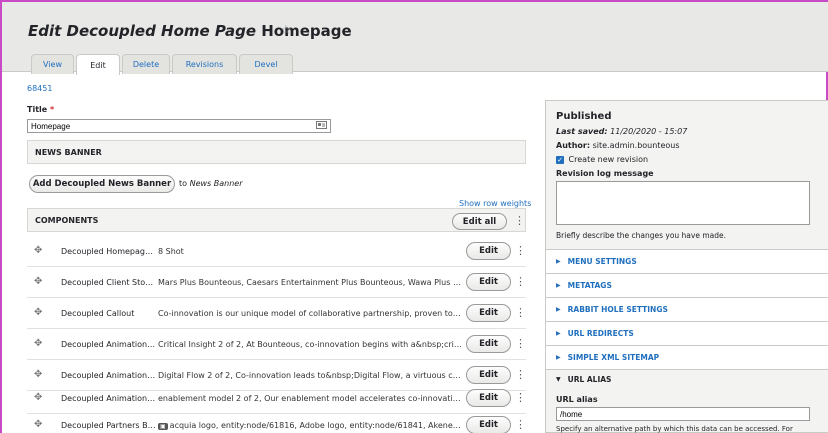 Image resolution: width=828 pixels, height=433 pixels. I want to click on create-revision-label: Create new revision, so click(608, 159).